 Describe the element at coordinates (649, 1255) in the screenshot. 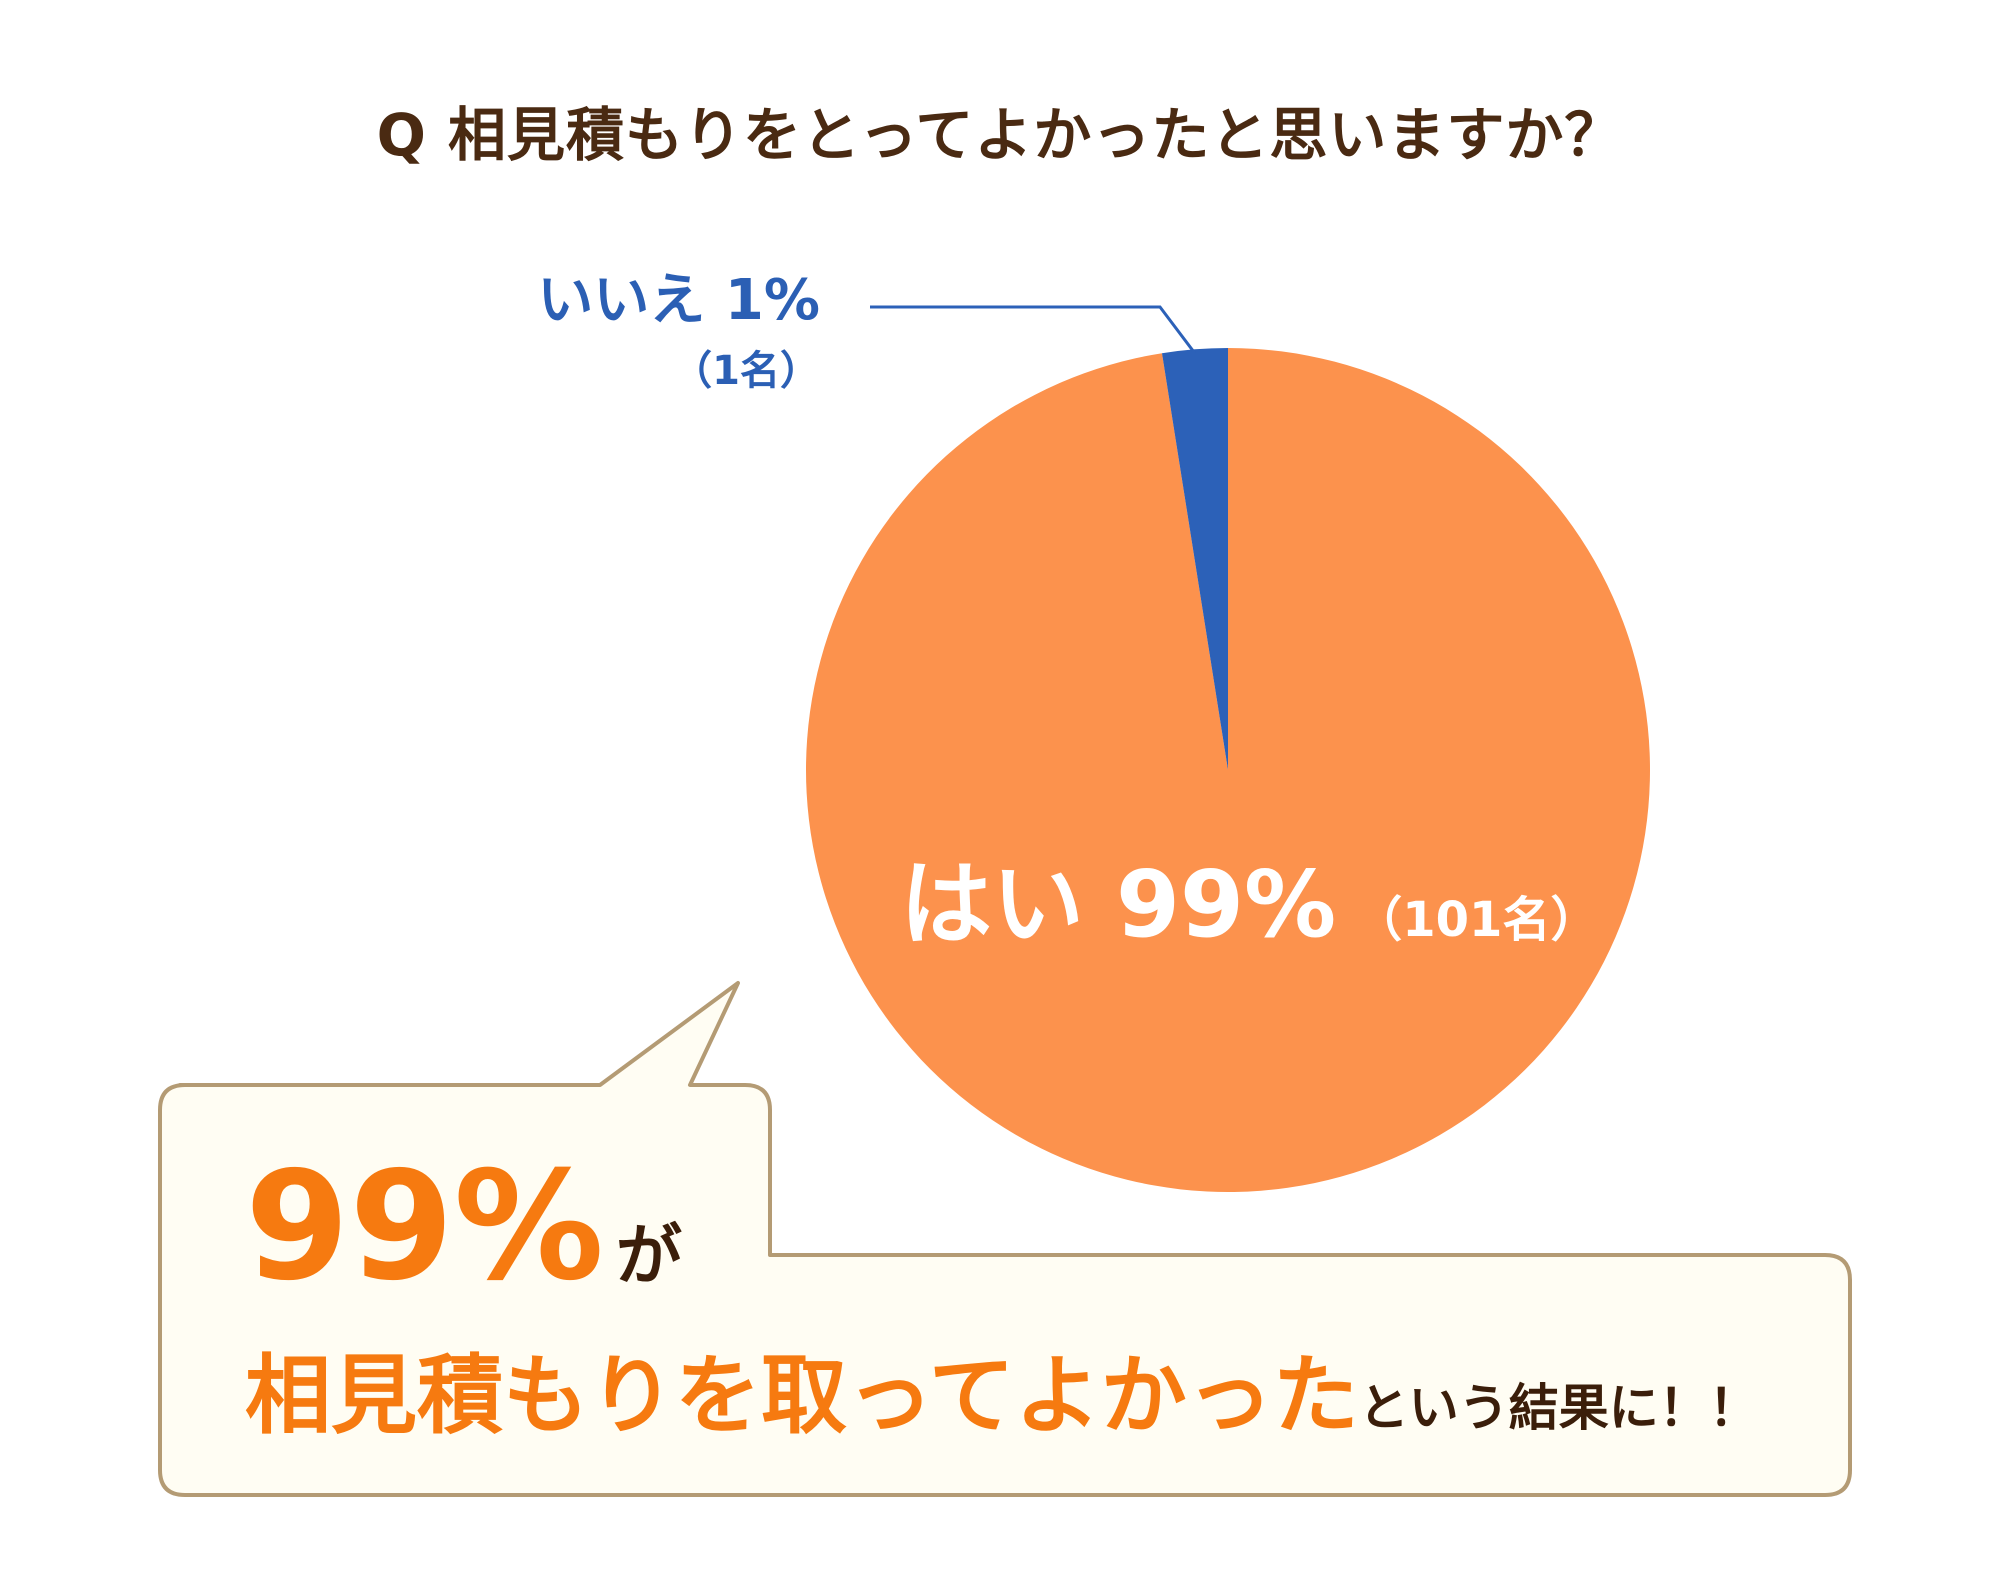

I see `callout-ga: が` at that location.